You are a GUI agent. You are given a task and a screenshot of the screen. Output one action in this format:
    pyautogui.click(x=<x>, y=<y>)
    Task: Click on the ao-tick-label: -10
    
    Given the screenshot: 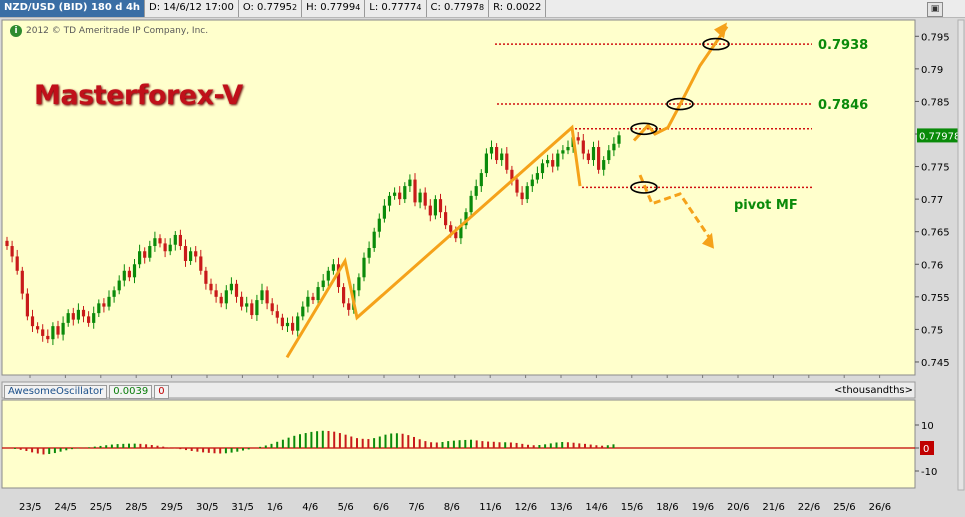 What is the action you would take?
    pyautogui.click(x=929, y=472)
    